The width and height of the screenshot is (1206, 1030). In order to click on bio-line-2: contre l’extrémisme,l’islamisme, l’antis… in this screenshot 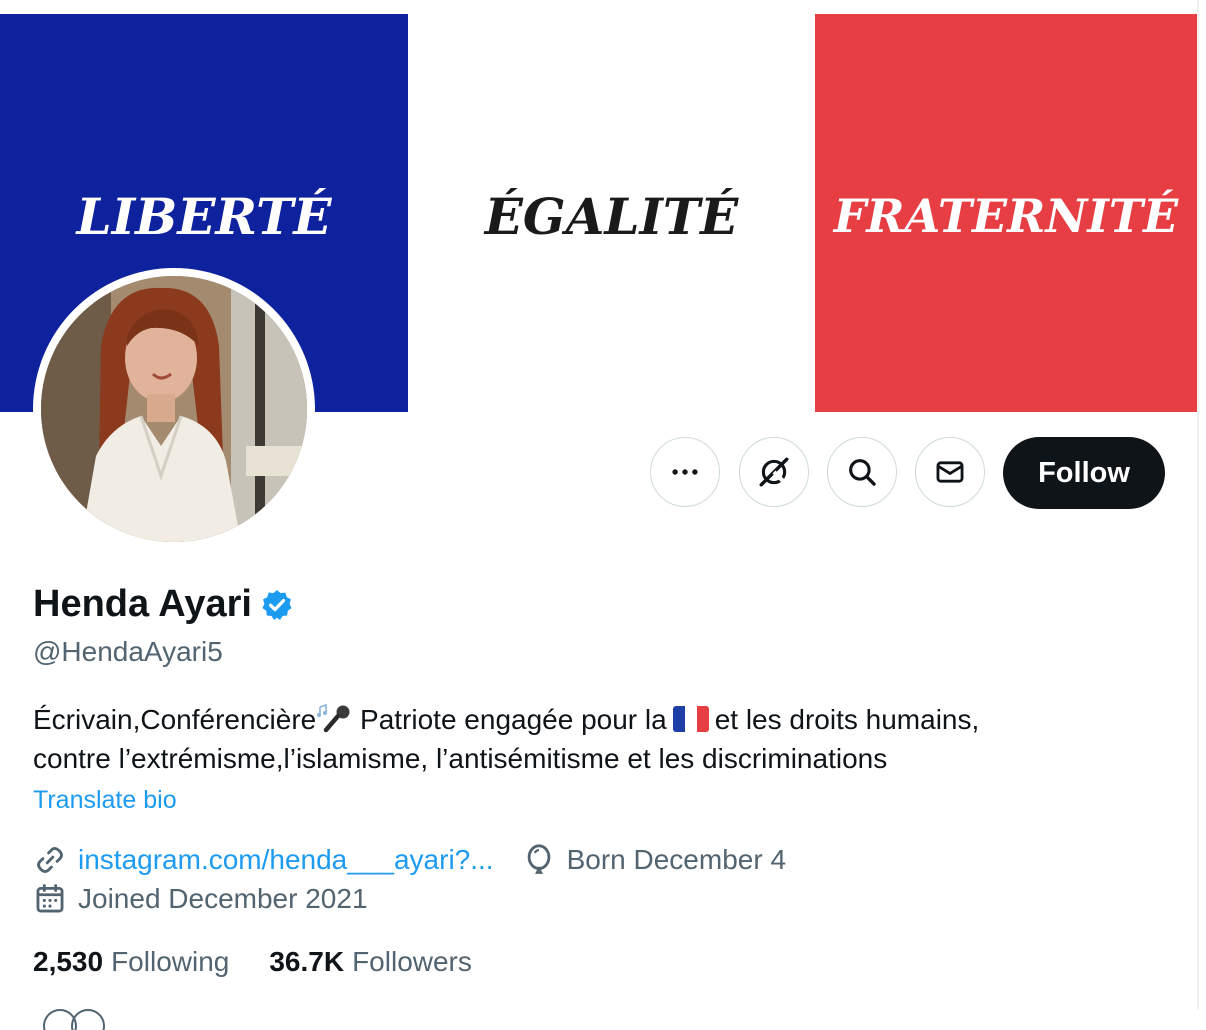, I will do `click(460, 758)`.